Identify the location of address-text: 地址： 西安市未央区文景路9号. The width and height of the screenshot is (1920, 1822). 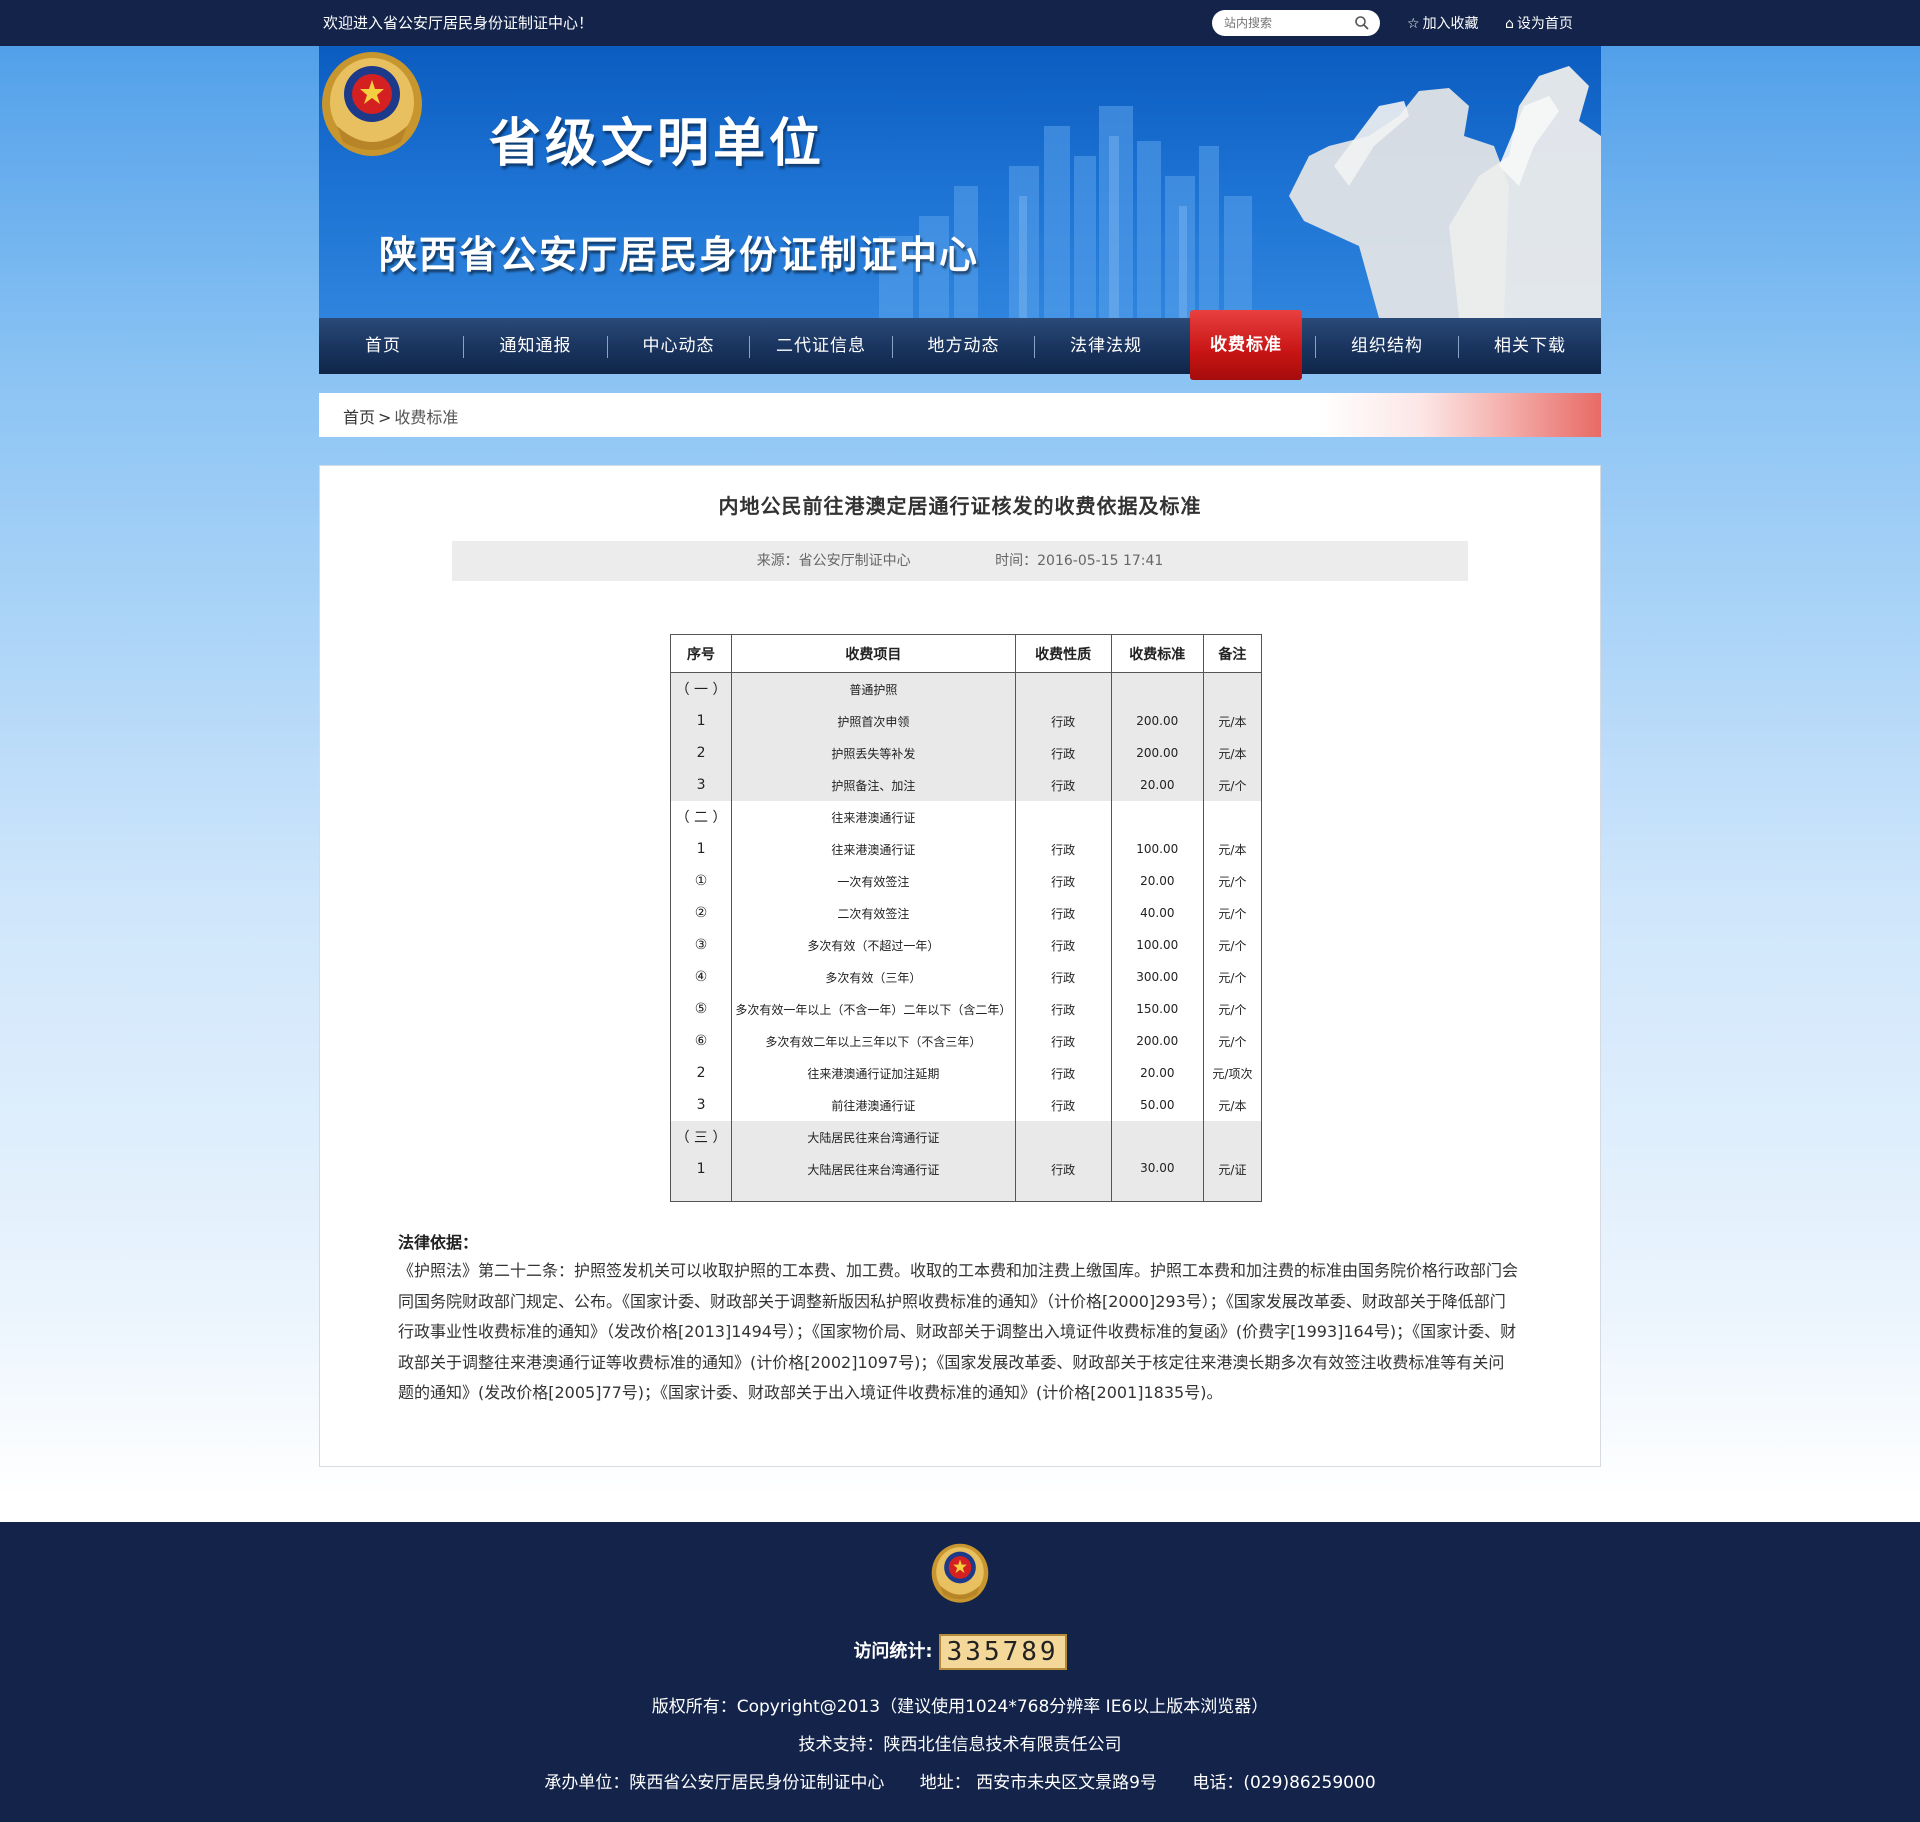
(1038, 1783).